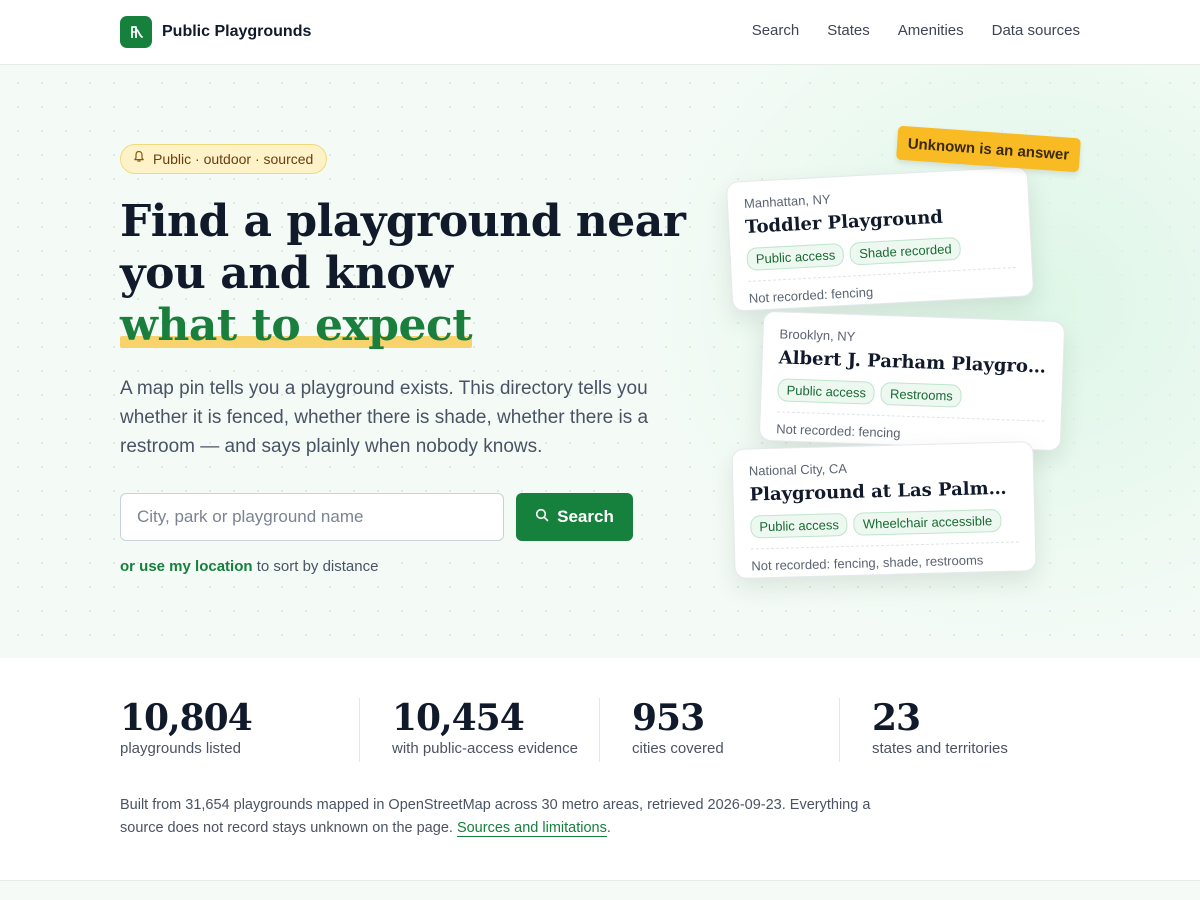  What do you see at coordinates (921, 394) in the screenshot?
I see `amenity-badge: Restrooms` at bounding box center [921, 394].